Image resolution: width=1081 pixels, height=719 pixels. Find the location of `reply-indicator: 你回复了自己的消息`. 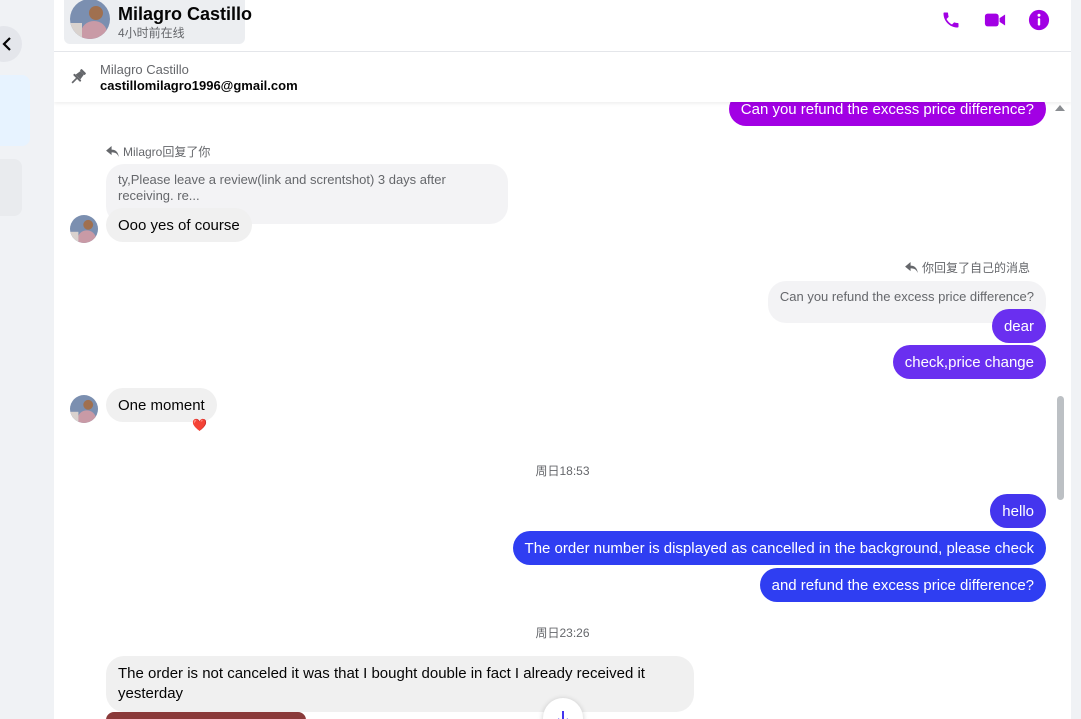

reply-indicator: 你回复了自己的消息 is located at coordinates (967, 267).